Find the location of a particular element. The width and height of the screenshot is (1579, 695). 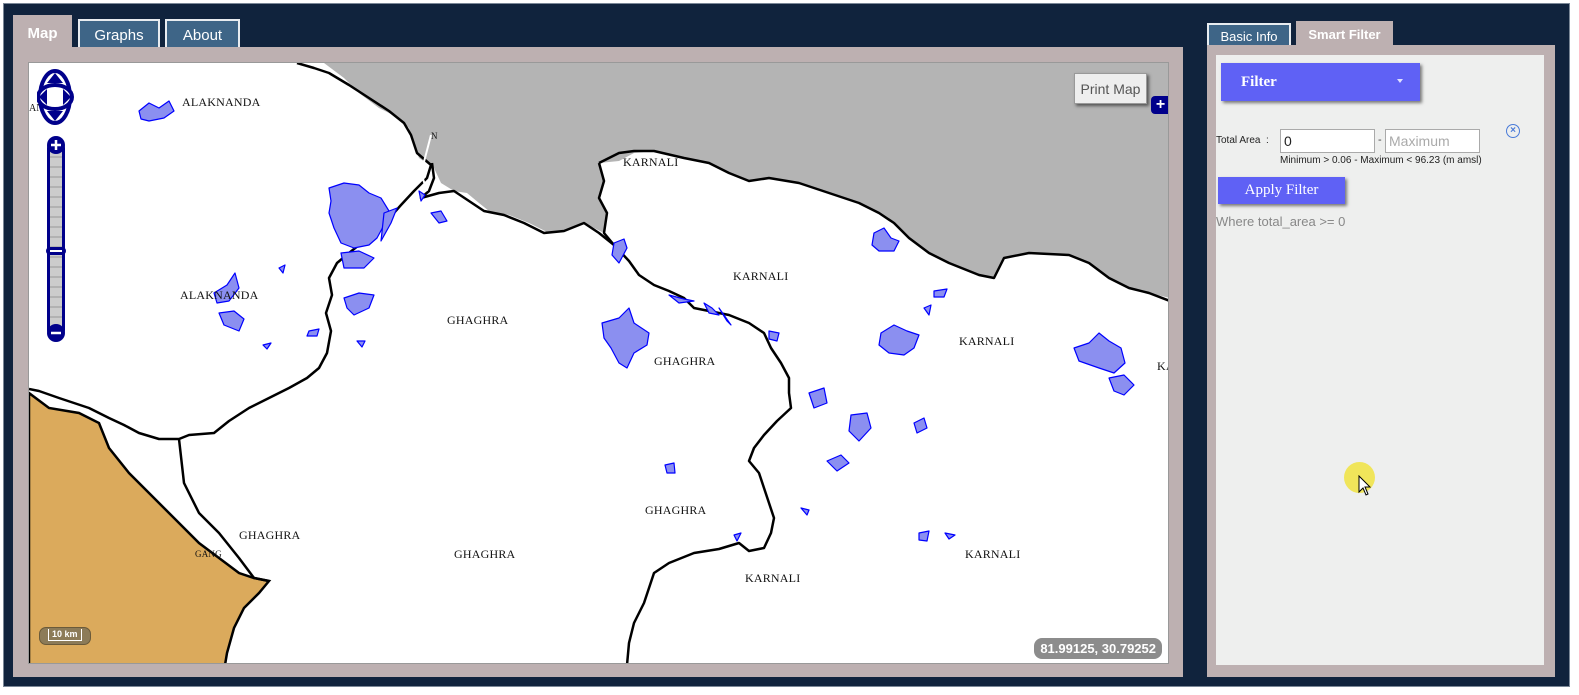

map-label: KA is located at coordinates (1162, 366).